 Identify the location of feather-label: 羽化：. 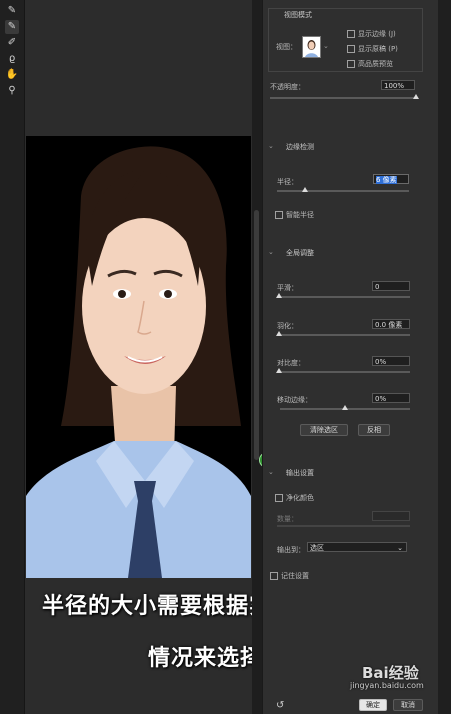
(287, 326).